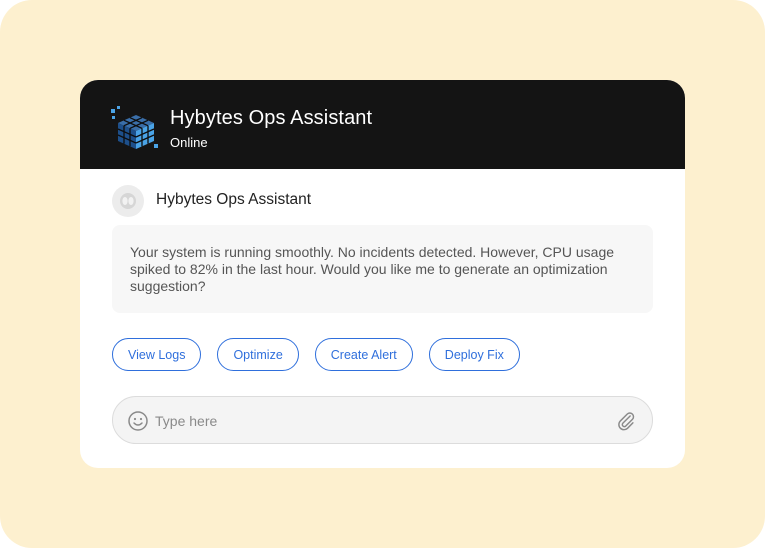  Describe the element at coordinates (626, 421) in the screenshot. I see `paperclip-icon` at that location.